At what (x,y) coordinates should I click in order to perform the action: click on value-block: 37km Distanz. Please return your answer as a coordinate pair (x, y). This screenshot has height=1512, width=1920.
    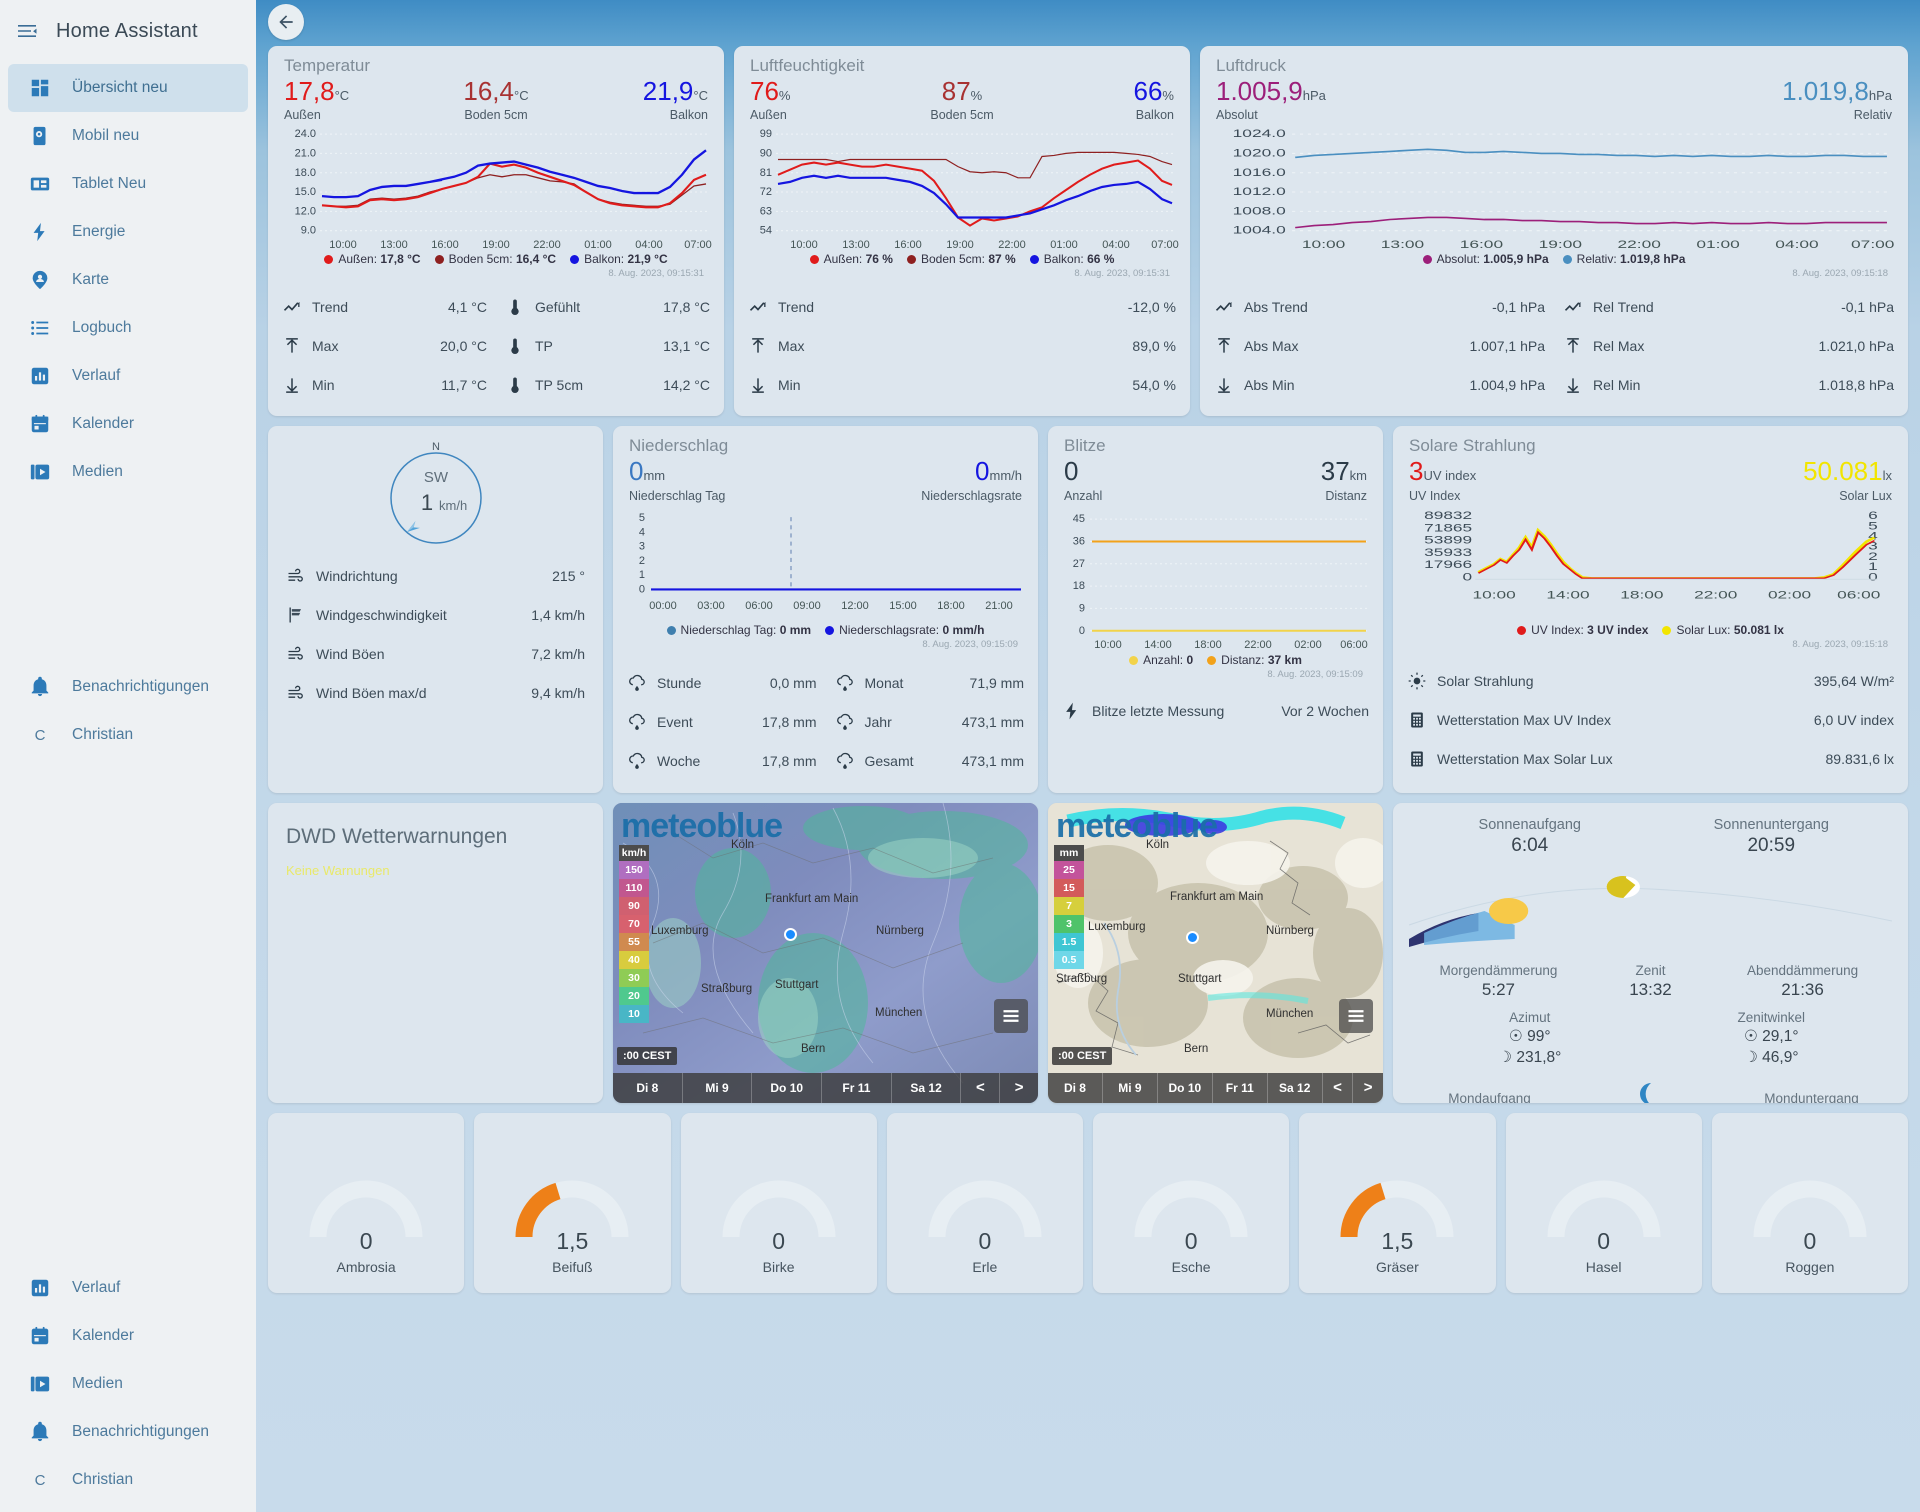
    Looking at the image, I should click on (1343, 479).